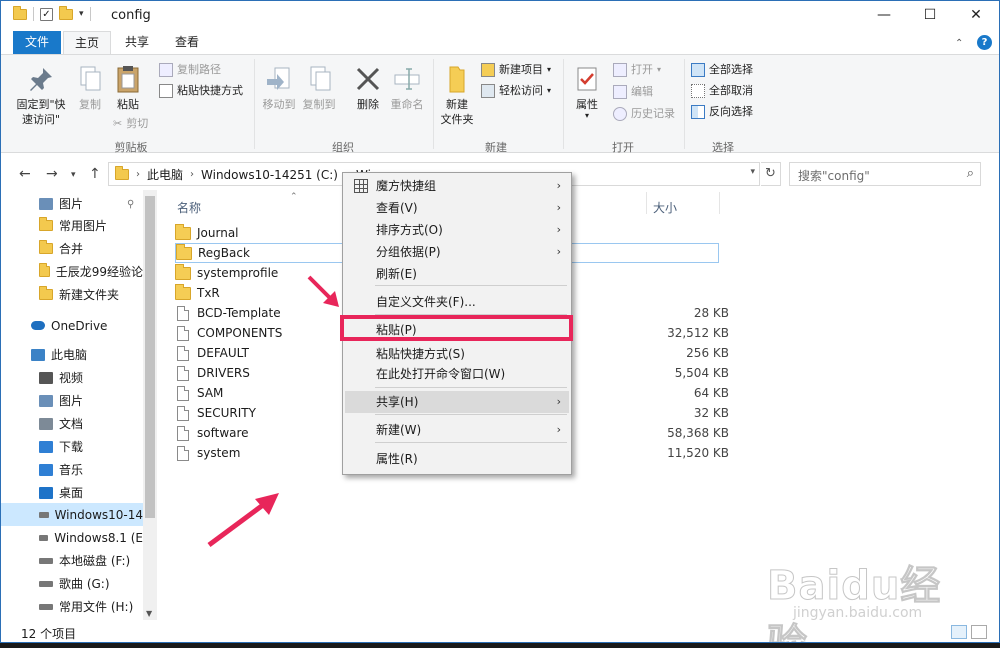  Describe the element at coordinates (130, 204) in the screenshot. I see `pin-icon: ⚲` at that location.